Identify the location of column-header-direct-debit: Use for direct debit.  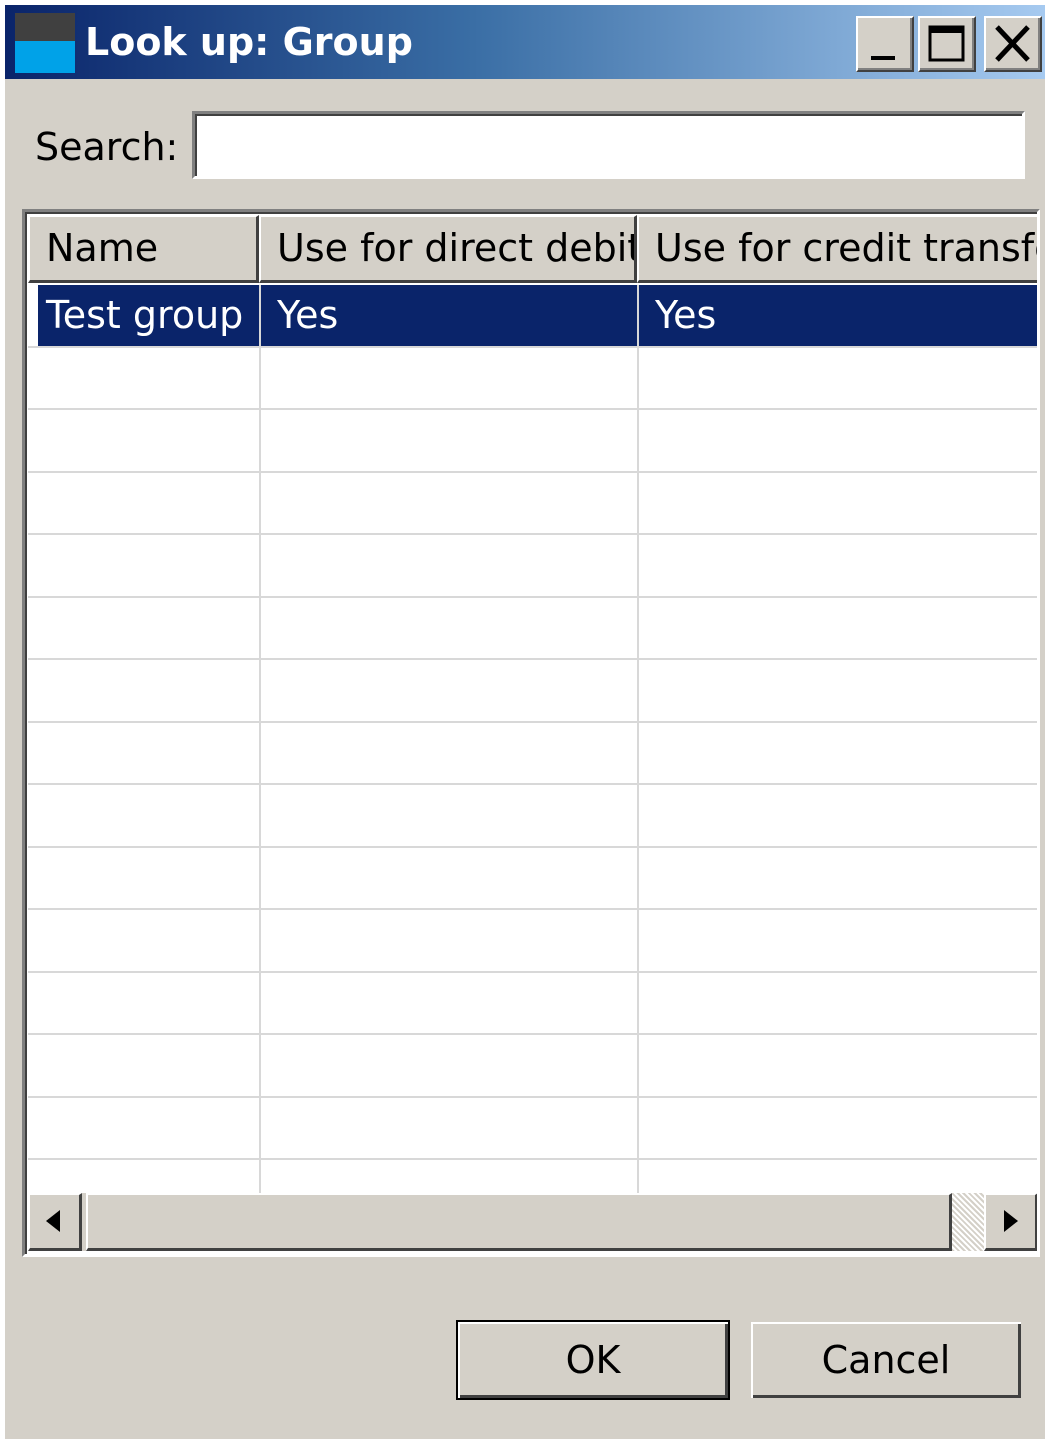
(448, 249).